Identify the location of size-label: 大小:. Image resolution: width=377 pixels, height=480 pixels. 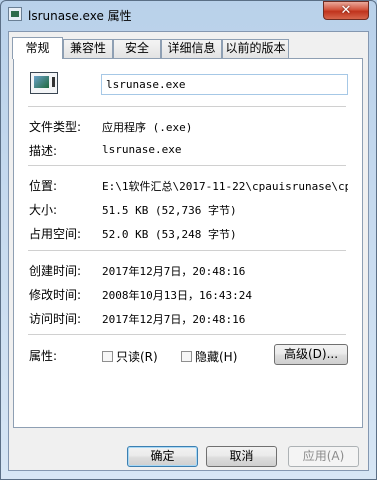
(43, 210).